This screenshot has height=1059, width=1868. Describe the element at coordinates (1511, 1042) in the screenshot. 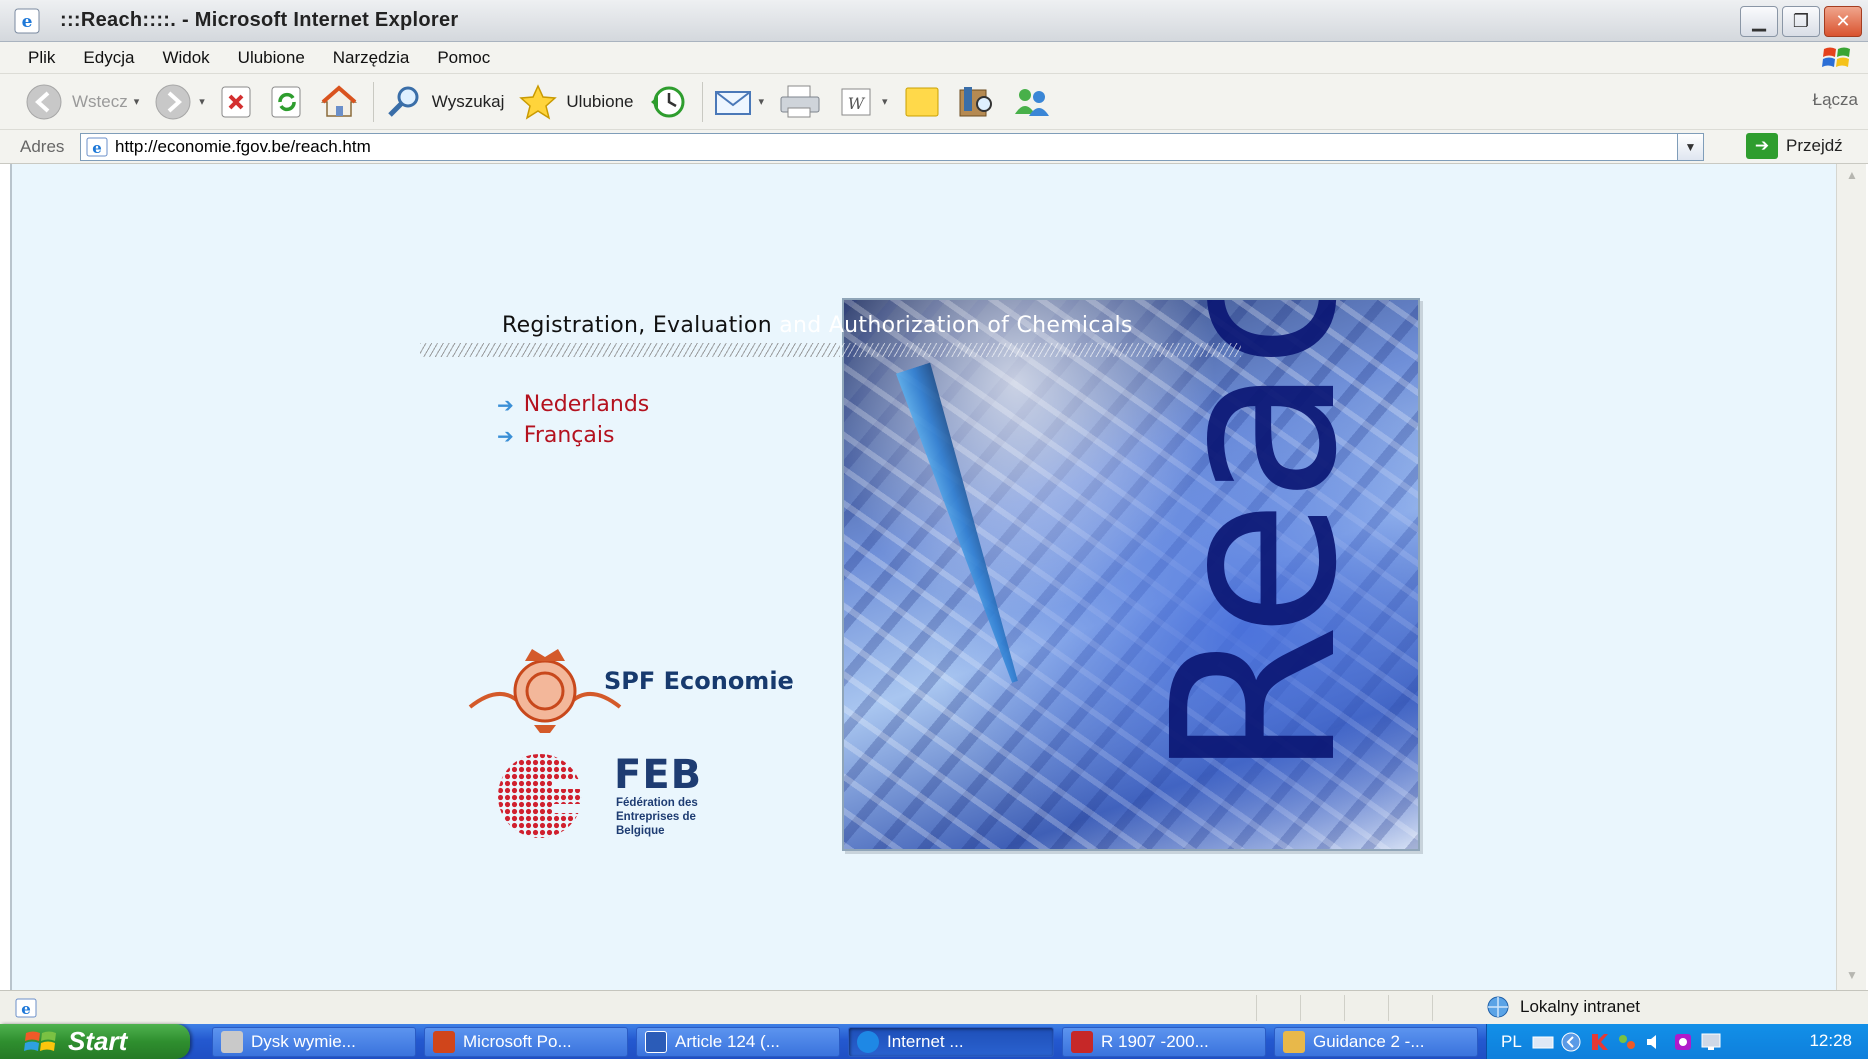

I see `language-indicator: PL` at that location.